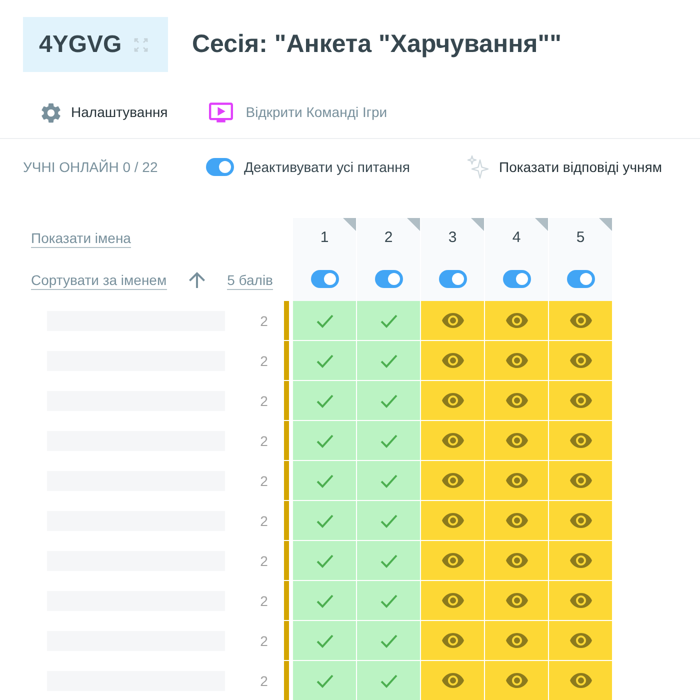 The height and width of the screenshot is (700, 700). Describe the element at coordinates (250, 280) in the screenshot. I see `points-link: 5 балів` at that location.